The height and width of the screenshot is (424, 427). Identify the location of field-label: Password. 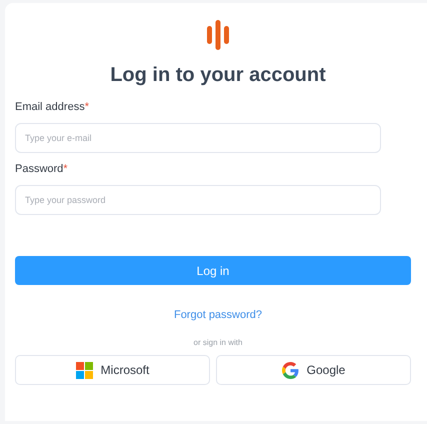
(39, 169).